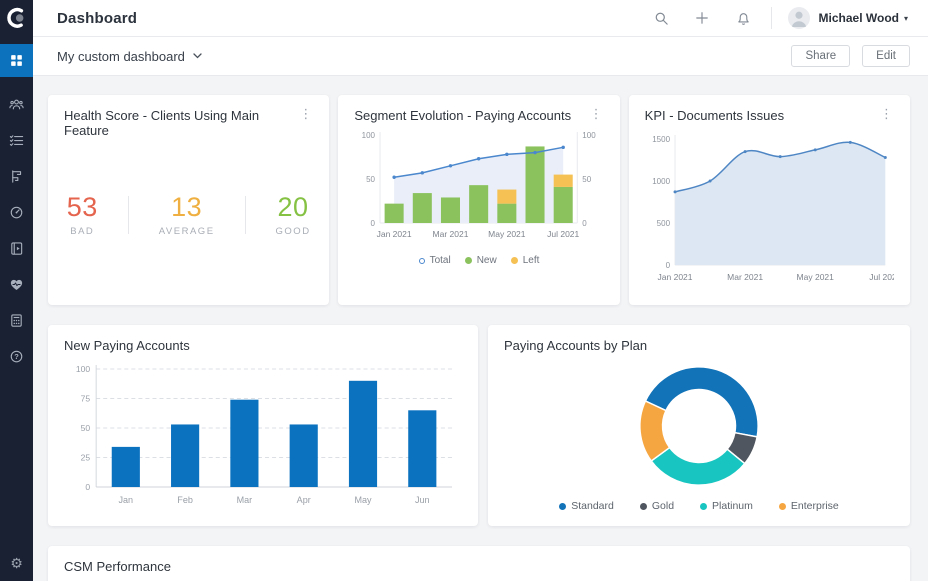 The image size is (928, 581). Describe the element at coordinates (821, 56) in the screenshot. I see `share-button: Share` at that location.